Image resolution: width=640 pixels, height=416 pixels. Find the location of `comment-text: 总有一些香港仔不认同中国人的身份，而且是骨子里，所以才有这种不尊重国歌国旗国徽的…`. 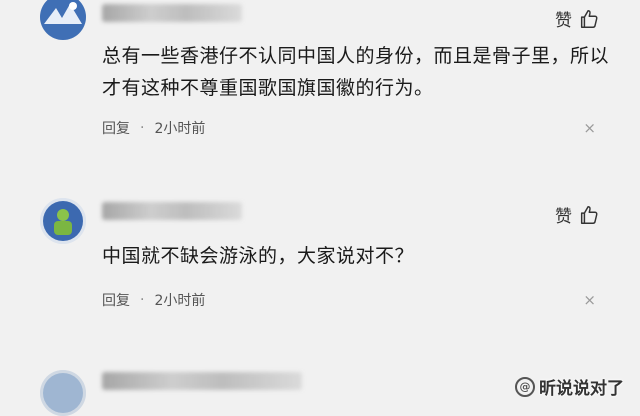

comment-text: 总有一些香港仔不认同中国人的身份，而且是骨子里，所以才有这种不尊重国歌国旗国徽的… is located at coordinates (356, 72).